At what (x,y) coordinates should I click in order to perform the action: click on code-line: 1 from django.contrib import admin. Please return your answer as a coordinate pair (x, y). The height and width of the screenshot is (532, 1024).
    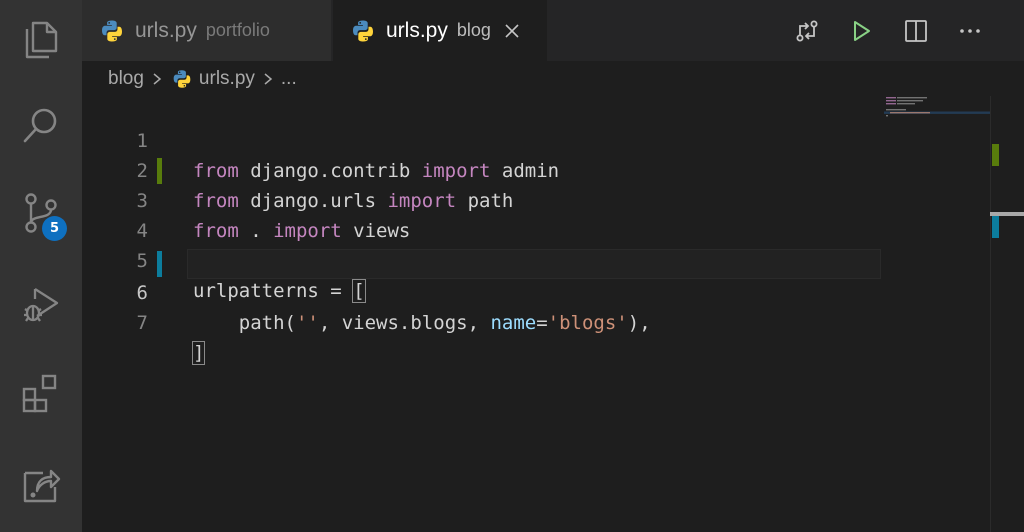
    Looking at the image, I should click on (482, 139).